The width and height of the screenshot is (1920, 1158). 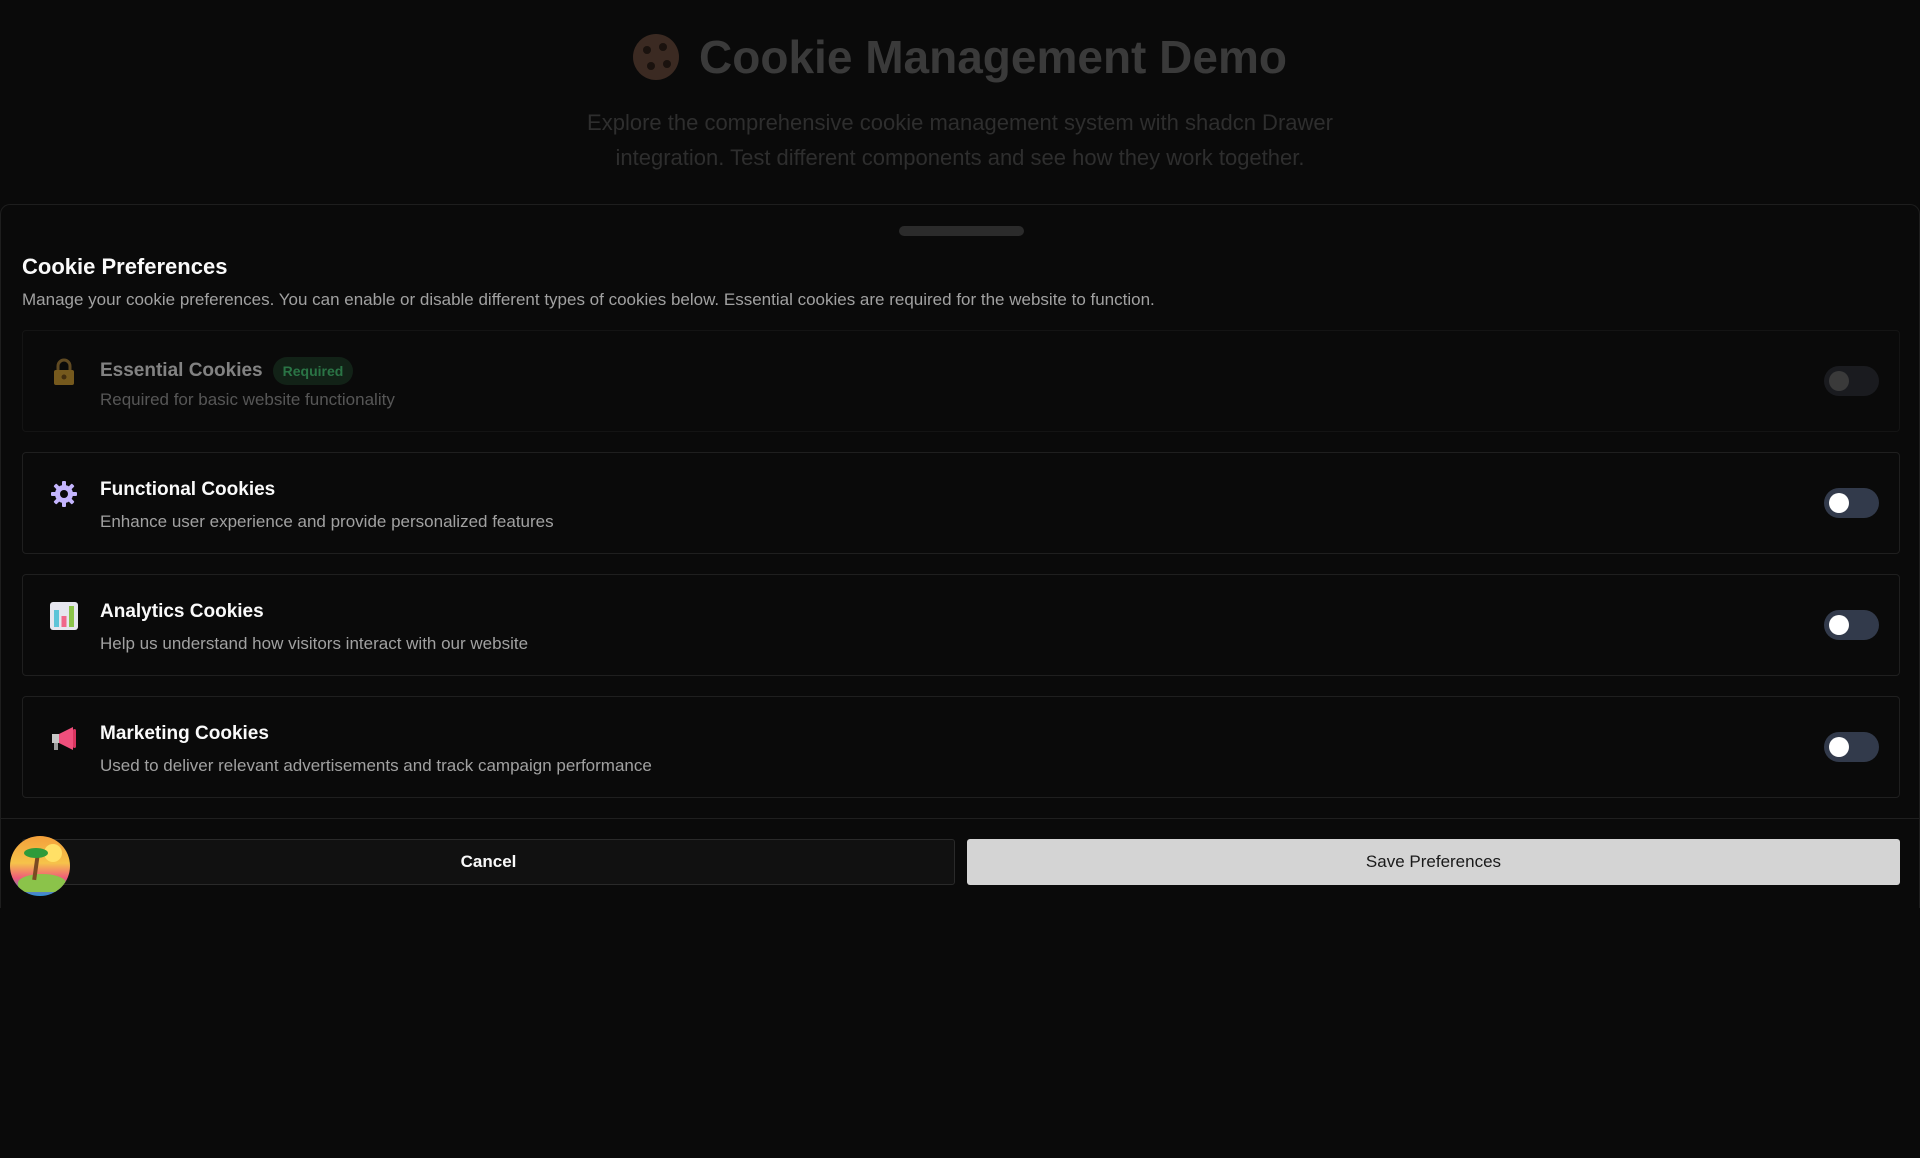 I want to click on cookie-category-name: Essential Cookies, so click(x=181, y=370).